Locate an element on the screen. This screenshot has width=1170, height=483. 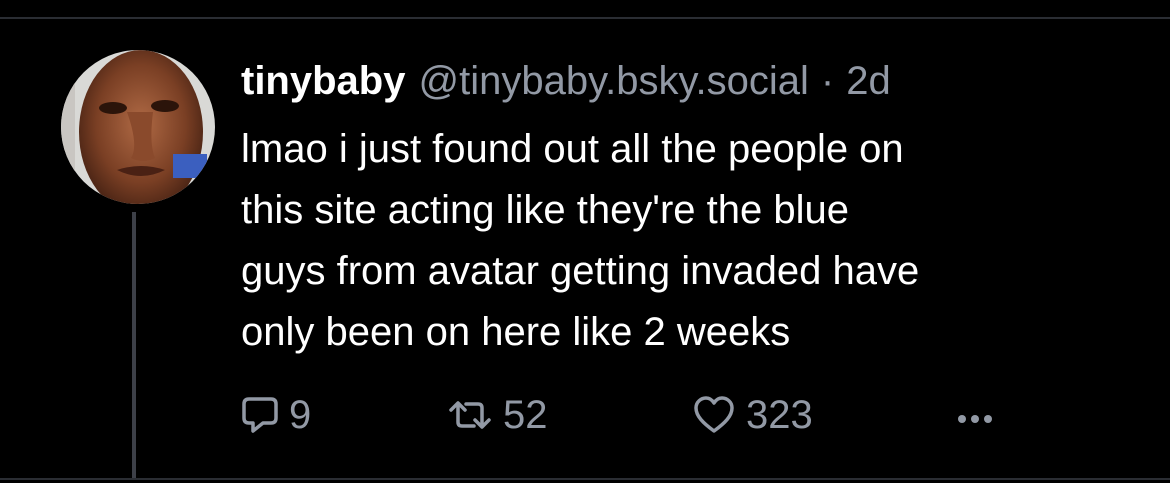
heart-outline-icon is located at coordinates (714, 414).